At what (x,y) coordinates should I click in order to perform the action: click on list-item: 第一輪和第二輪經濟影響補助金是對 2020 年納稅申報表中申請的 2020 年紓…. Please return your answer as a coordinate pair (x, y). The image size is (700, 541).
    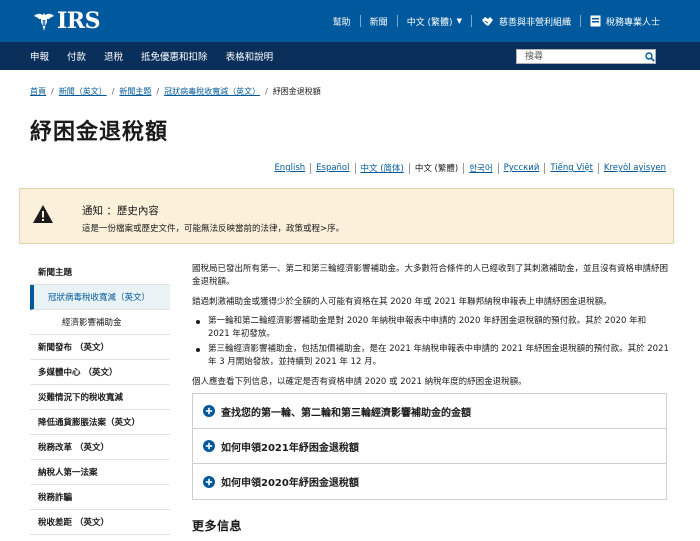
    Looking at the image, I should click on (433, 328).